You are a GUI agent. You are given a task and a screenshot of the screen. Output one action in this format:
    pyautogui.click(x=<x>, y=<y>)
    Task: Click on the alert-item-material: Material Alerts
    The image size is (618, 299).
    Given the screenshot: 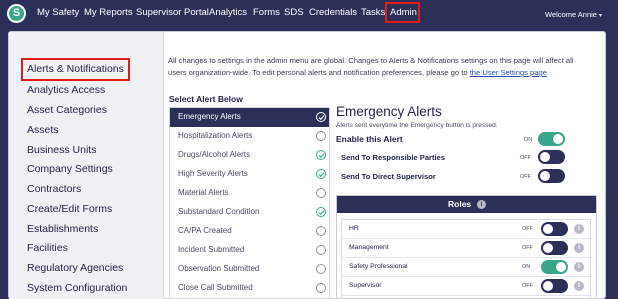 What is the action you would take?
    pyautogui.click(x=249, y=193)
    